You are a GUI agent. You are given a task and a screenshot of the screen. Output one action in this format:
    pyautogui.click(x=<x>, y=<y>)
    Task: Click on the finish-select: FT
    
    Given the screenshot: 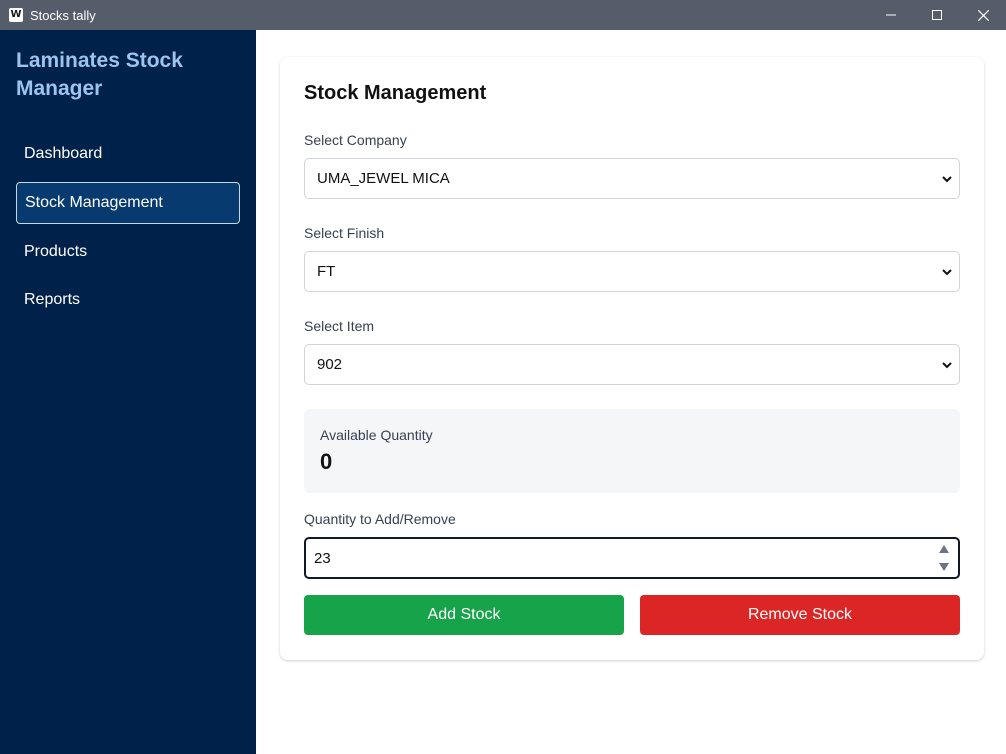 What is the action you would take?
    pyautogui.click(x=632, y=271)
    